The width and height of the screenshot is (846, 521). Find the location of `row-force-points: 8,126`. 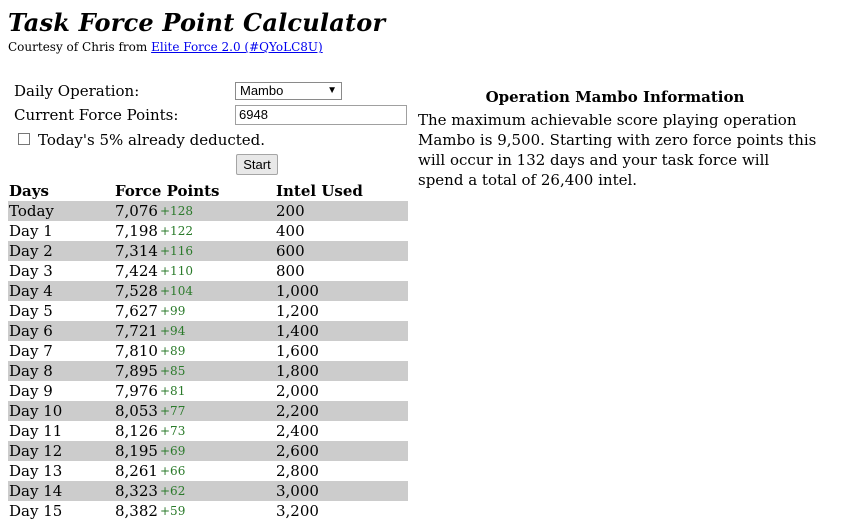

row-force-points: 8,126 is located at coordinates (136, 431).